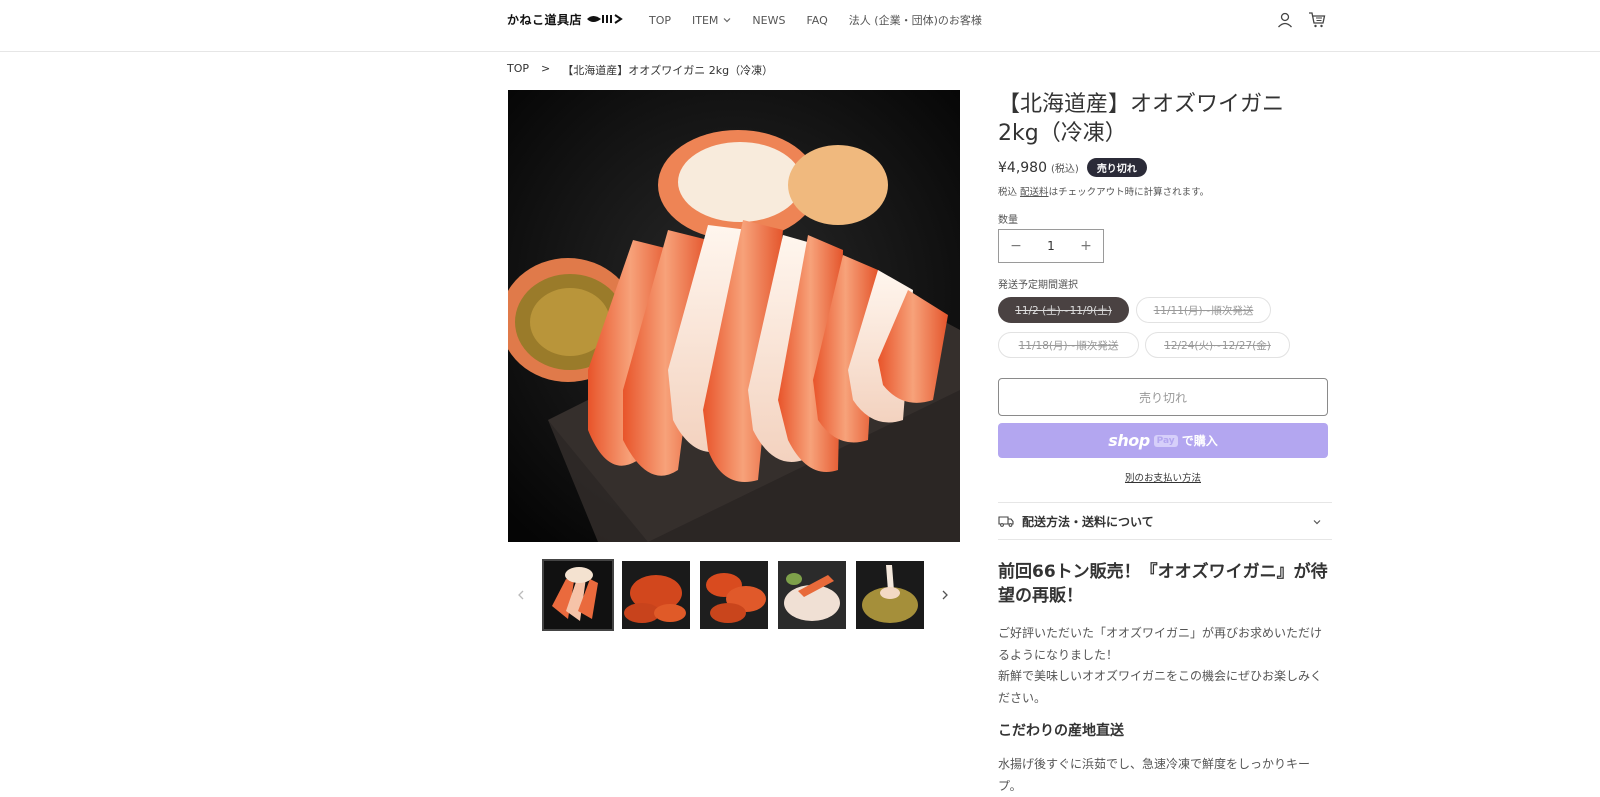 The height and width of the screenshot is (797, 1600). Describe the element at coordinates (1068, 345) in the screenshot. I see `variant-option-3: 11/18(月)~順次発送` at that location.